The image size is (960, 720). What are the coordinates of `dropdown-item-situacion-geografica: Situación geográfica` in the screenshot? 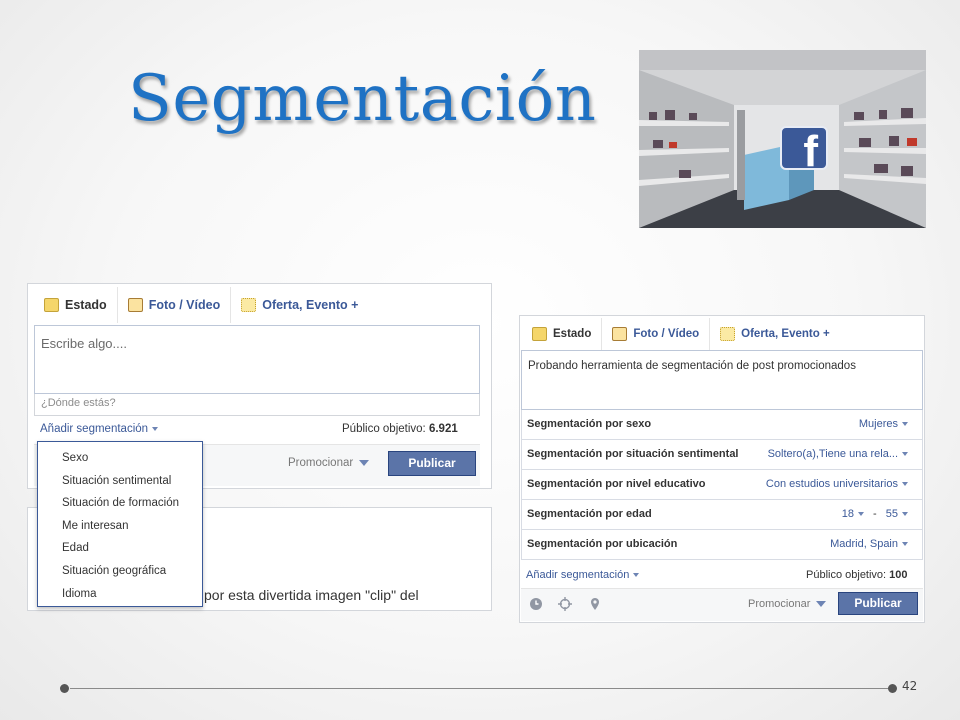 It's located at (120, 571).